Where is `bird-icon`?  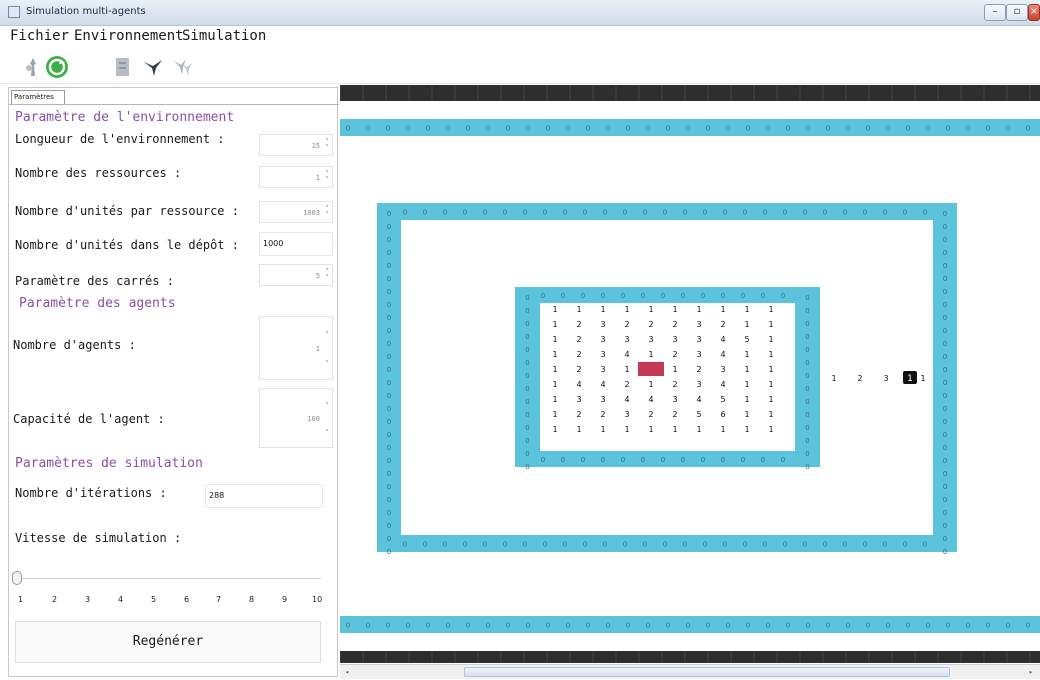 bird-icon is located at coordinates (153, 67).